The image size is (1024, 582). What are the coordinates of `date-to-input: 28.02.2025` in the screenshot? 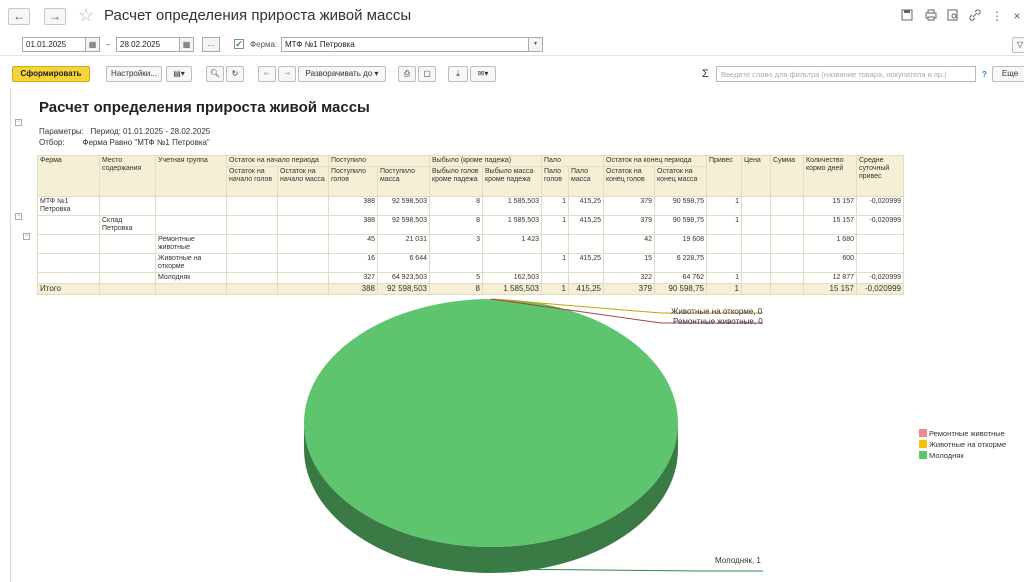 It's located at (148, 44).